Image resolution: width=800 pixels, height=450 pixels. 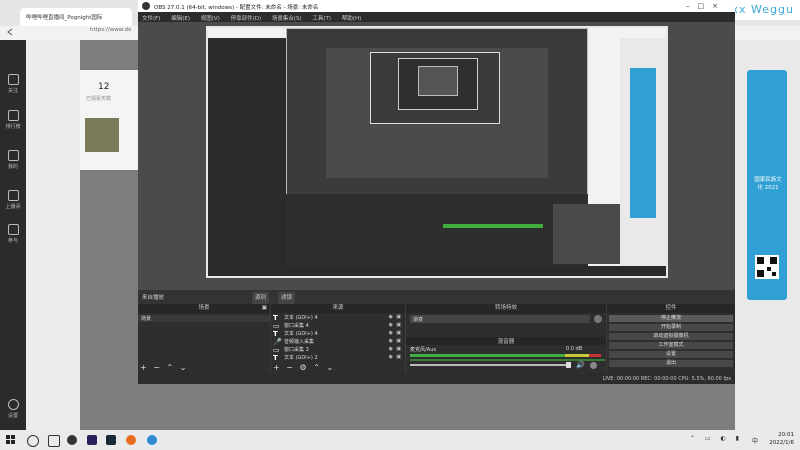 I want to click on clock-time: 20:01, so click(x=786, y=435).